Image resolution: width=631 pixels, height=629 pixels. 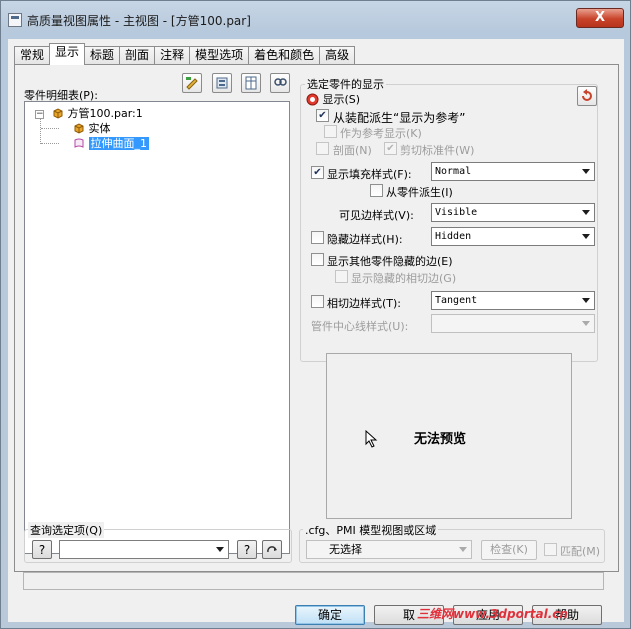 I want to click on display-label: 显示(S), so click(x=341, y=99).